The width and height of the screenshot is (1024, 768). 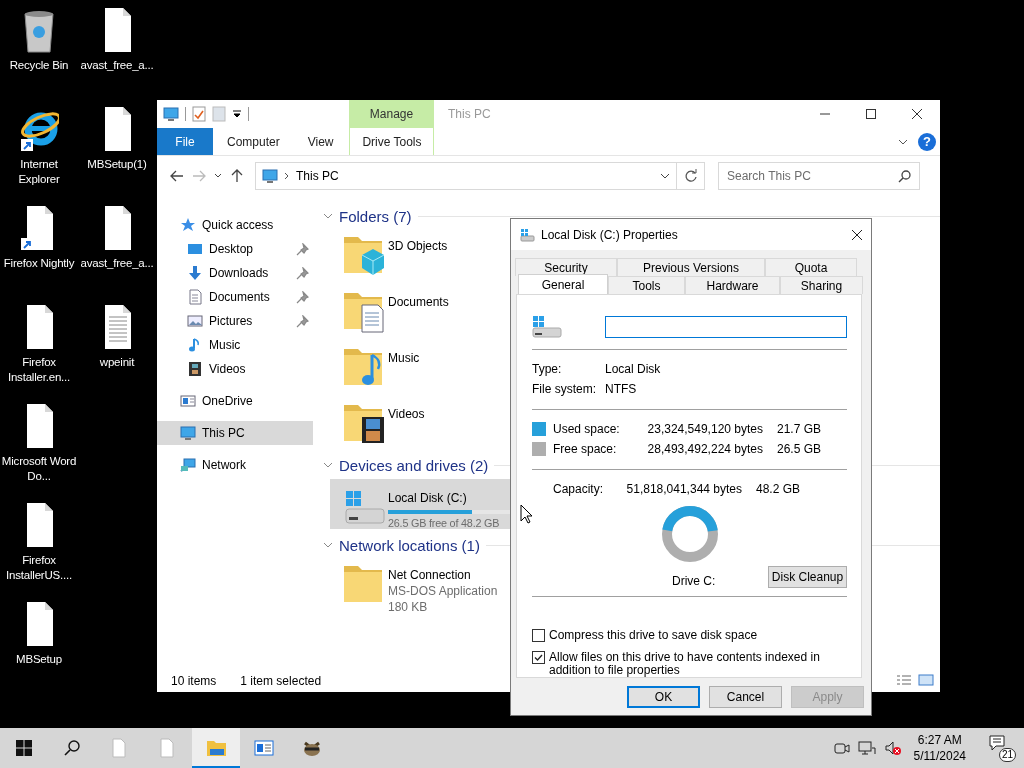 What do you see at coordinates (237, 176) in the screenshot?
I see `up-arrow-icon` at bounding box center [237, 176].